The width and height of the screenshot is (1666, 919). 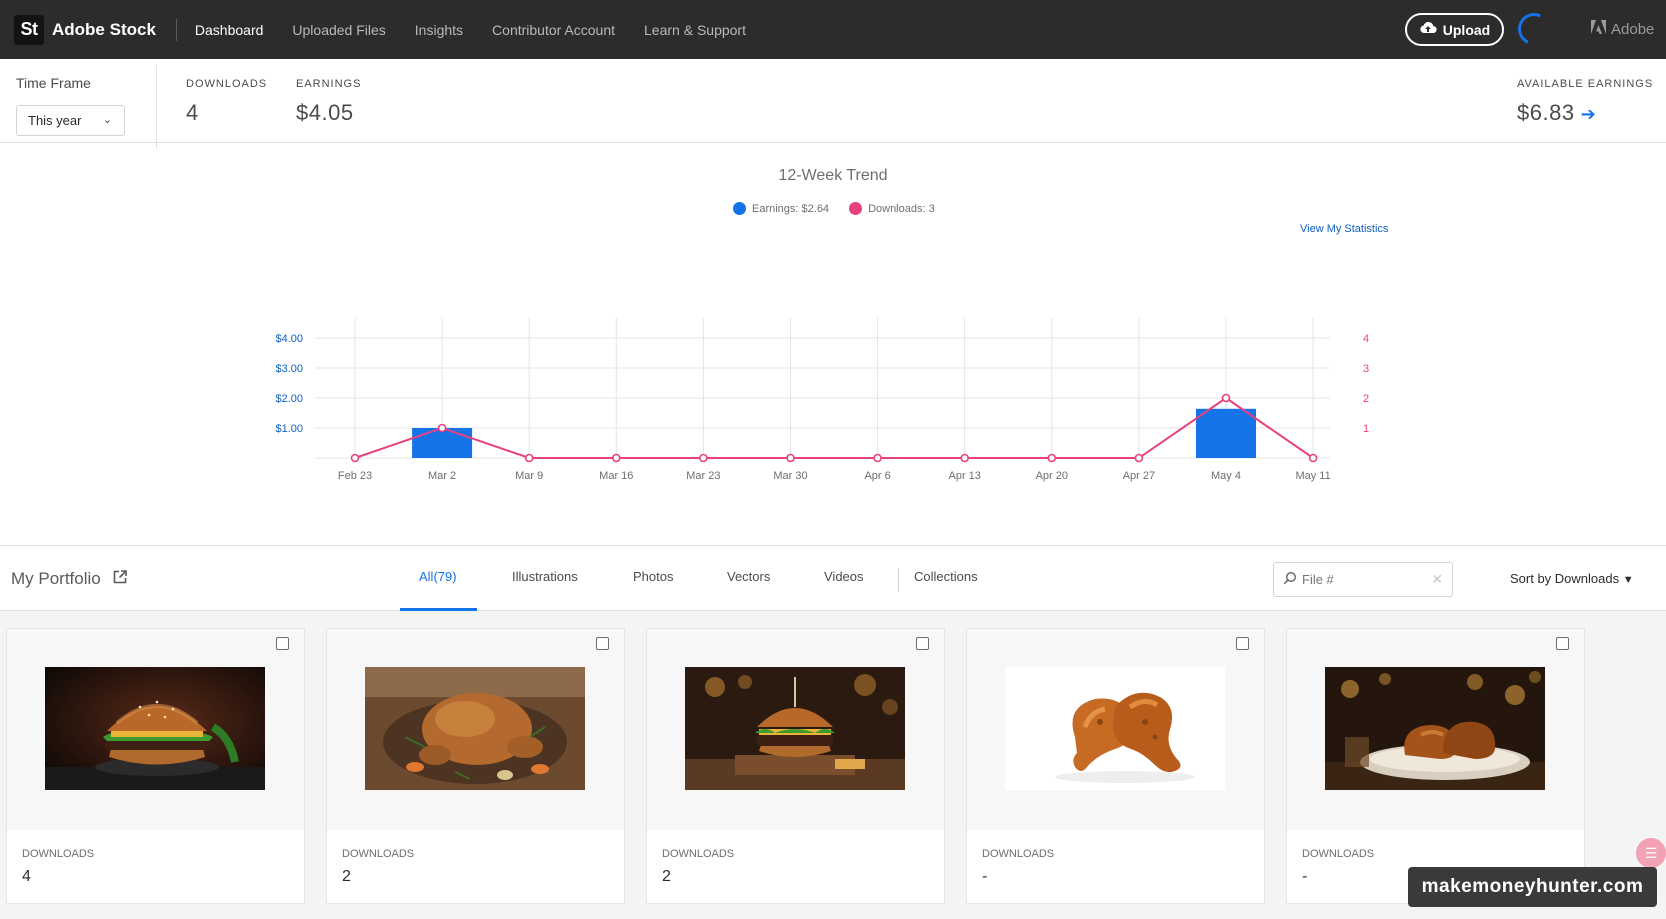 I want to click on x-tick-label: Mar 2, so click(x=442, y=476).